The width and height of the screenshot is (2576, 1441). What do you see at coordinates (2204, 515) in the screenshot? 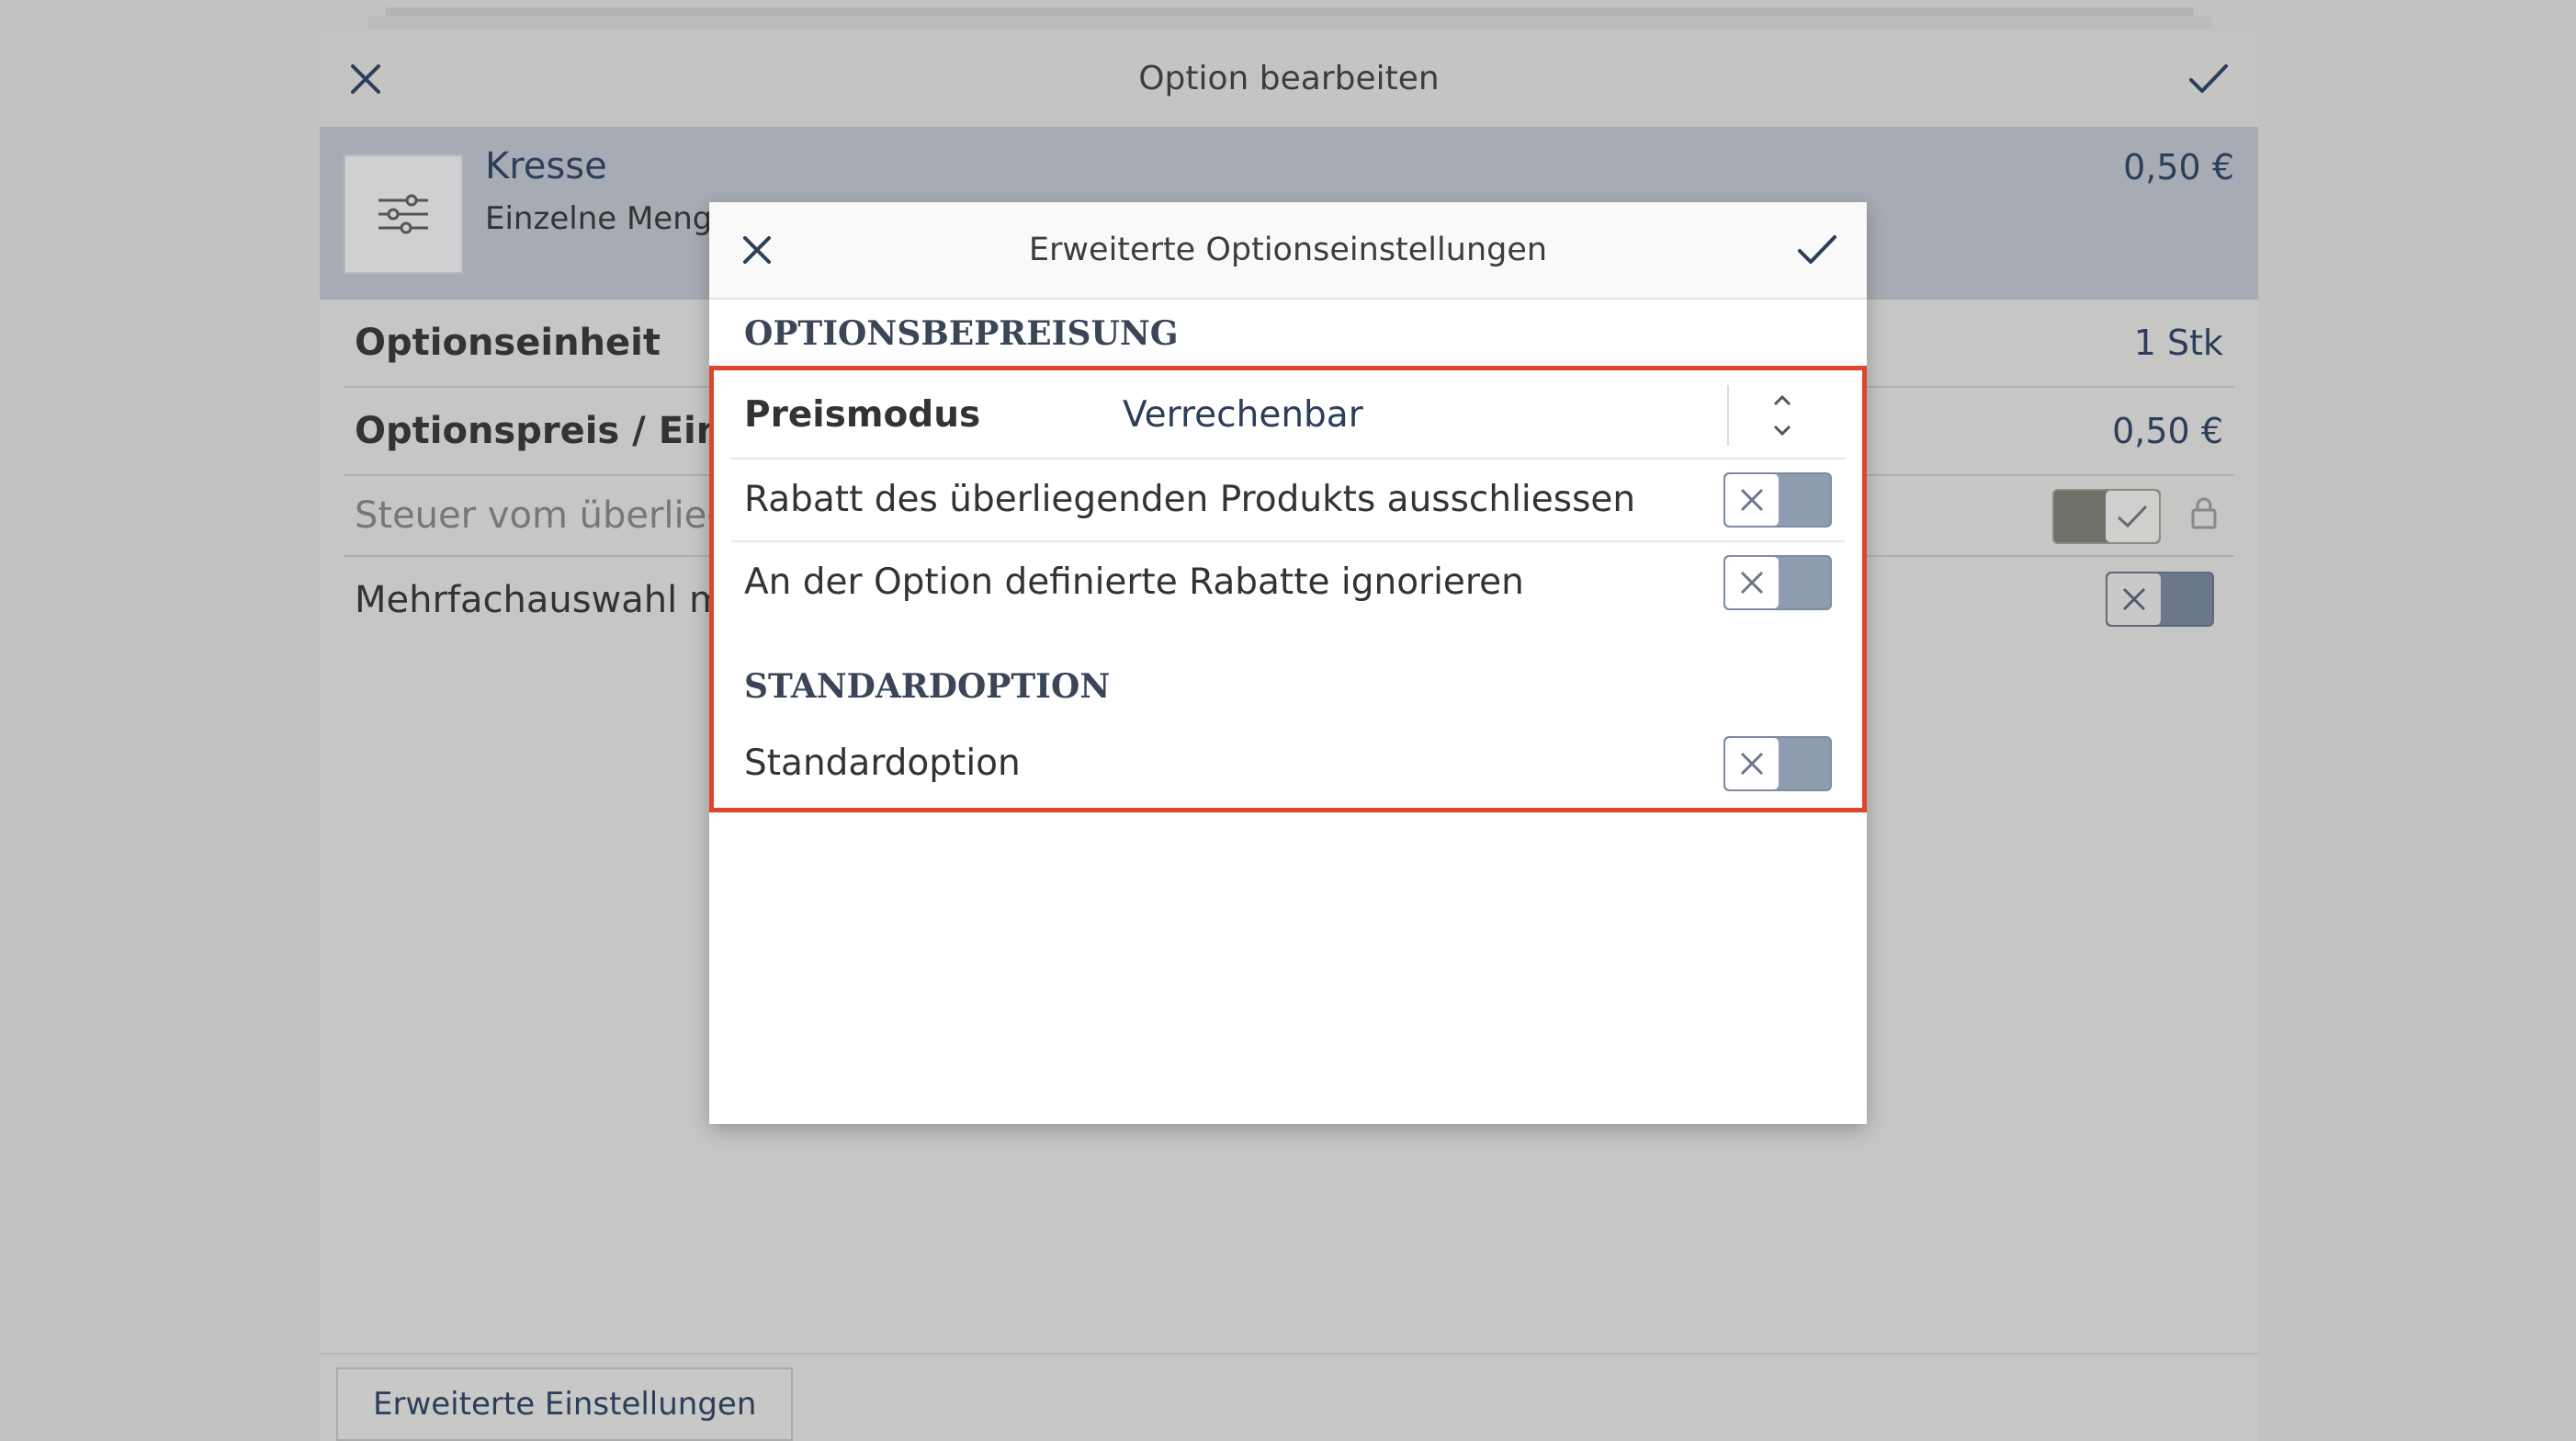
I see `lock-icon` at bounding box center [2204, 515].